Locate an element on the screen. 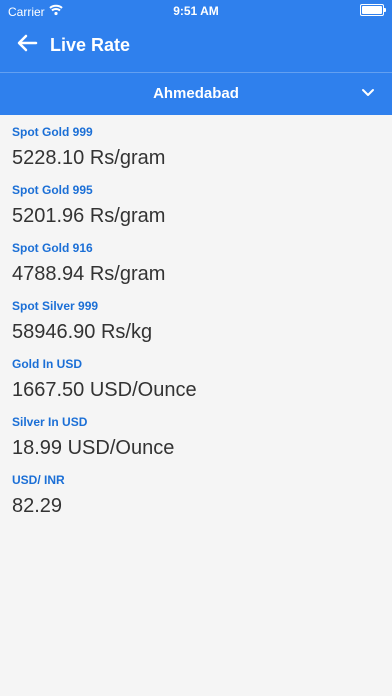  back-arrow-icon is located at coordinates (27, 45).